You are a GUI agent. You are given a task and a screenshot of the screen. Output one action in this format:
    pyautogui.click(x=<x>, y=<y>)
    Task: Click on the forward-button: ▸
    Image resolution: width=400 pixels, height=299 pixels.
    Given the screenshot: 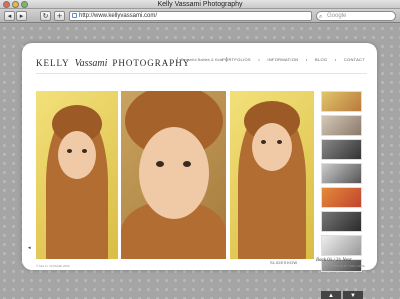 What is the action you would take?
    pyautogui.click(x=21, y=16)
    